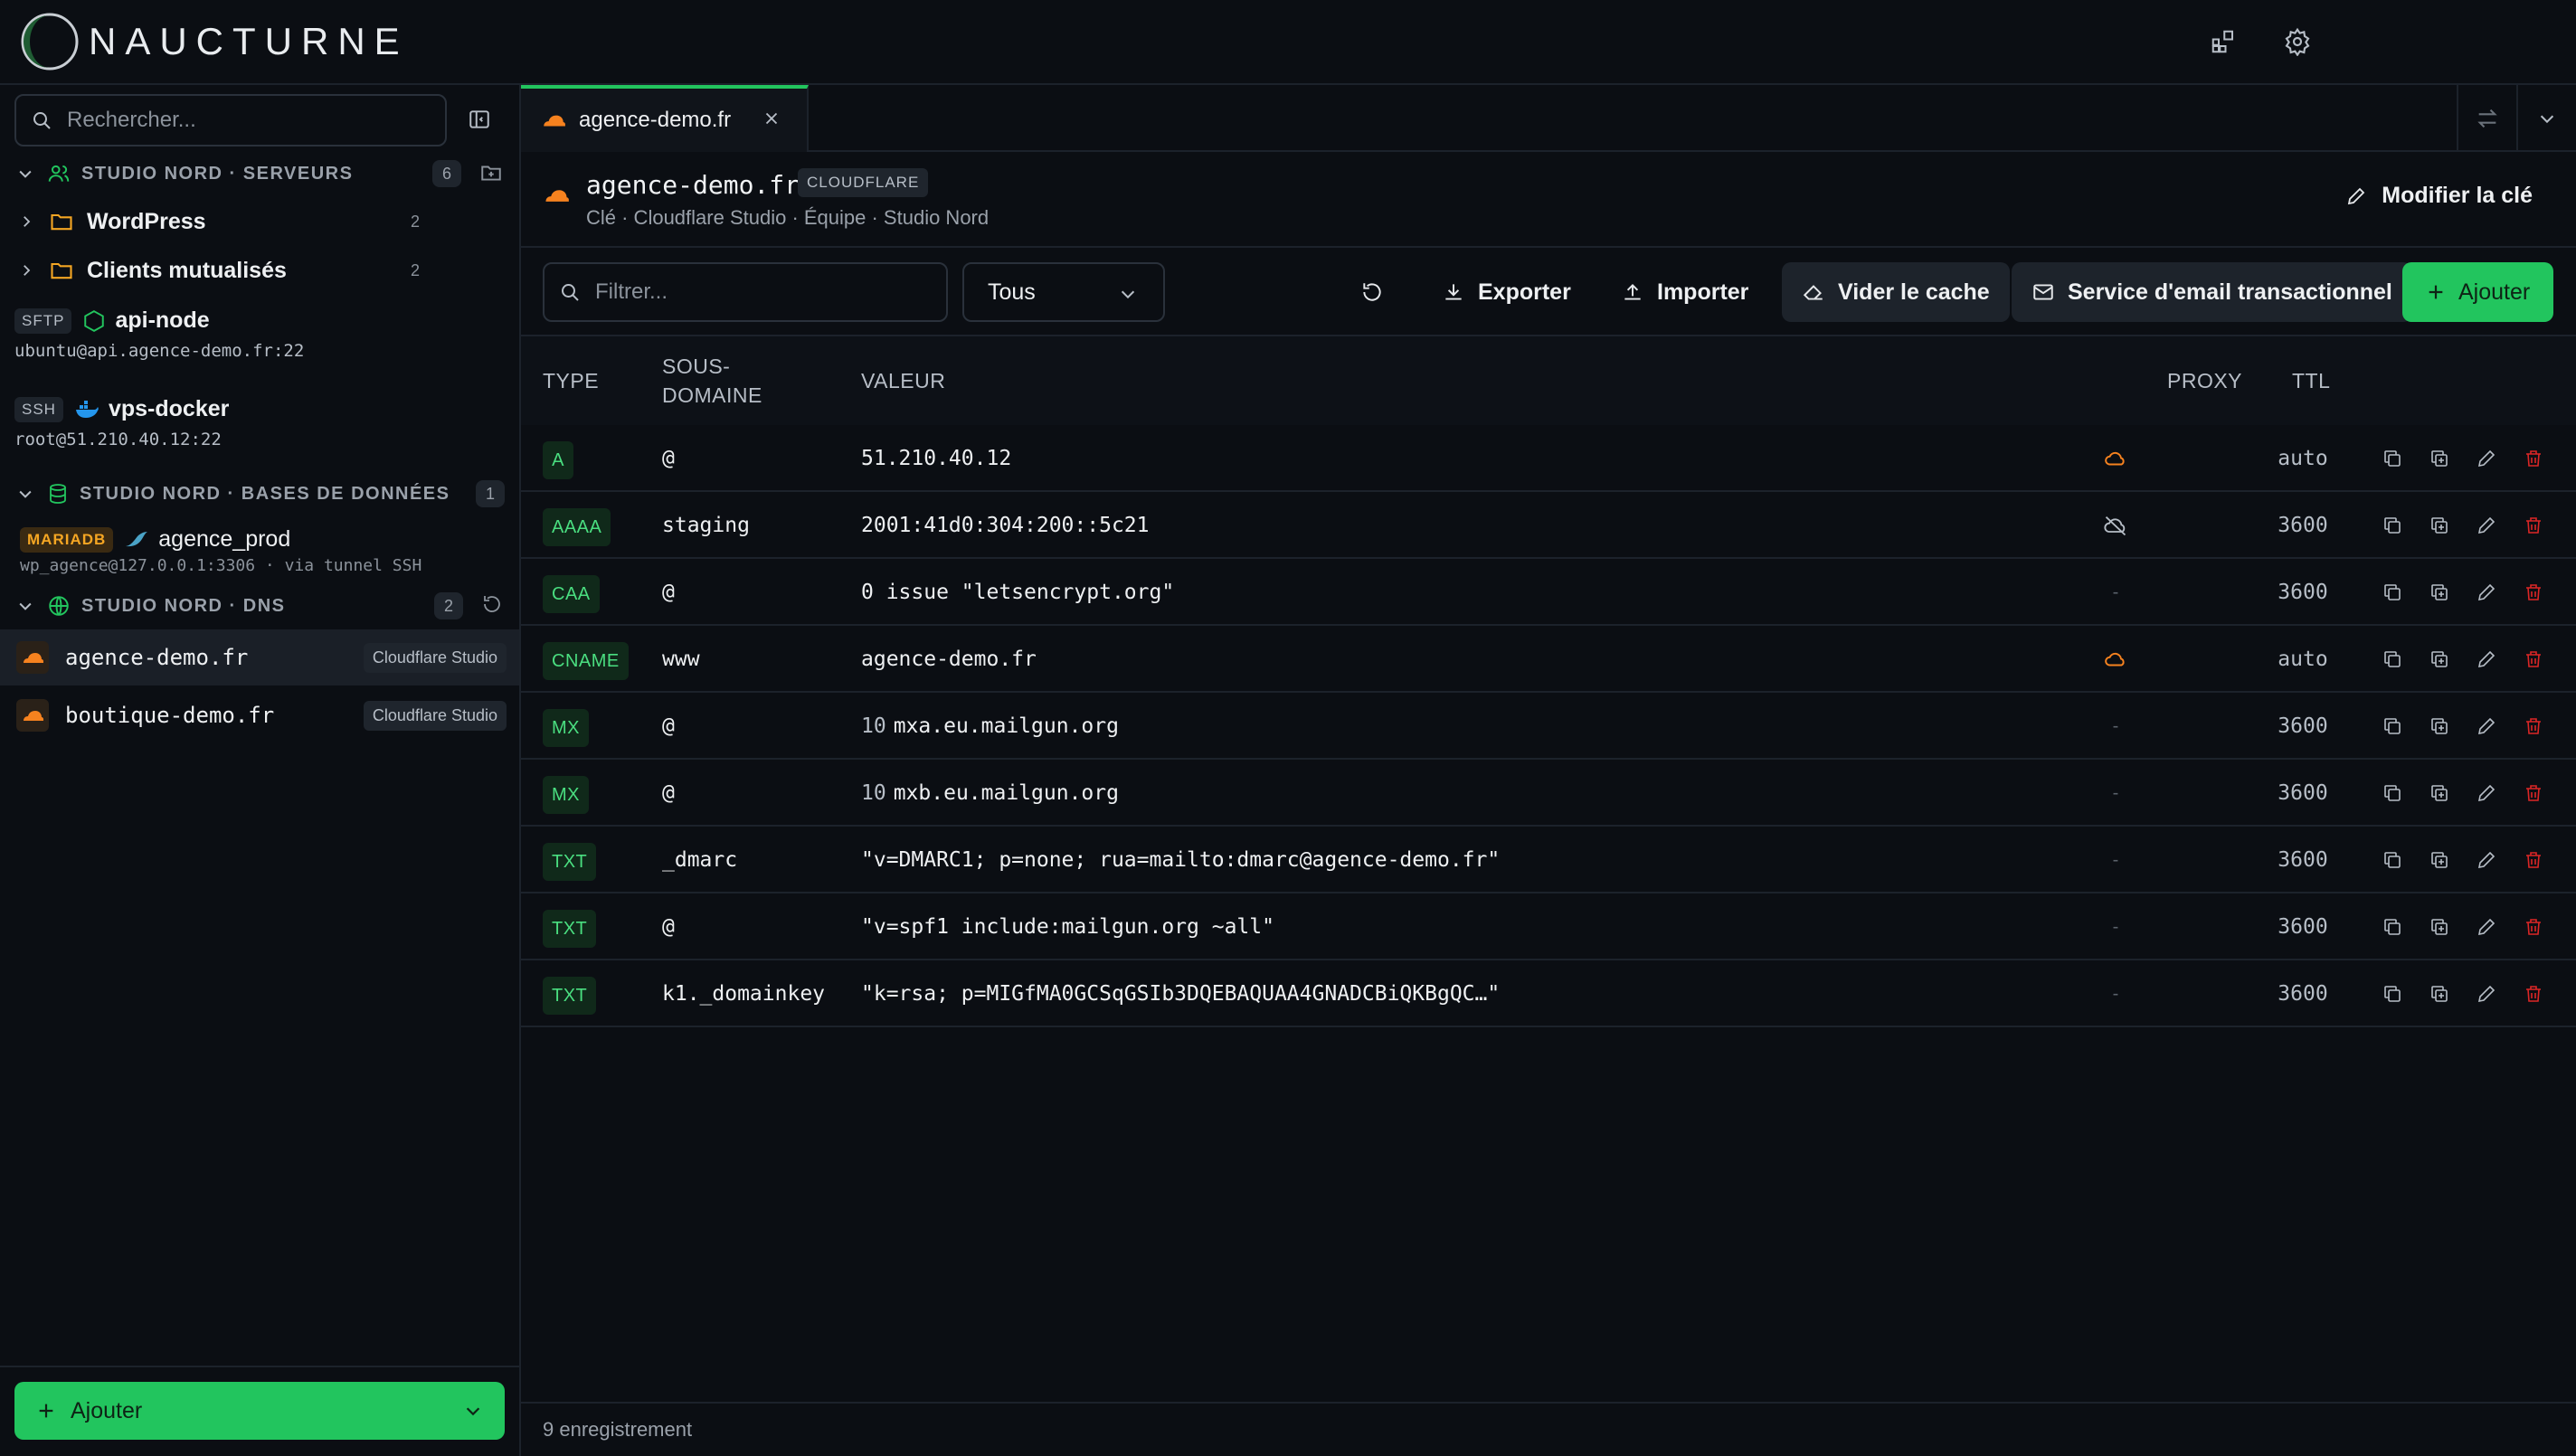  I want to click on record-name: @, so click(669, 592).